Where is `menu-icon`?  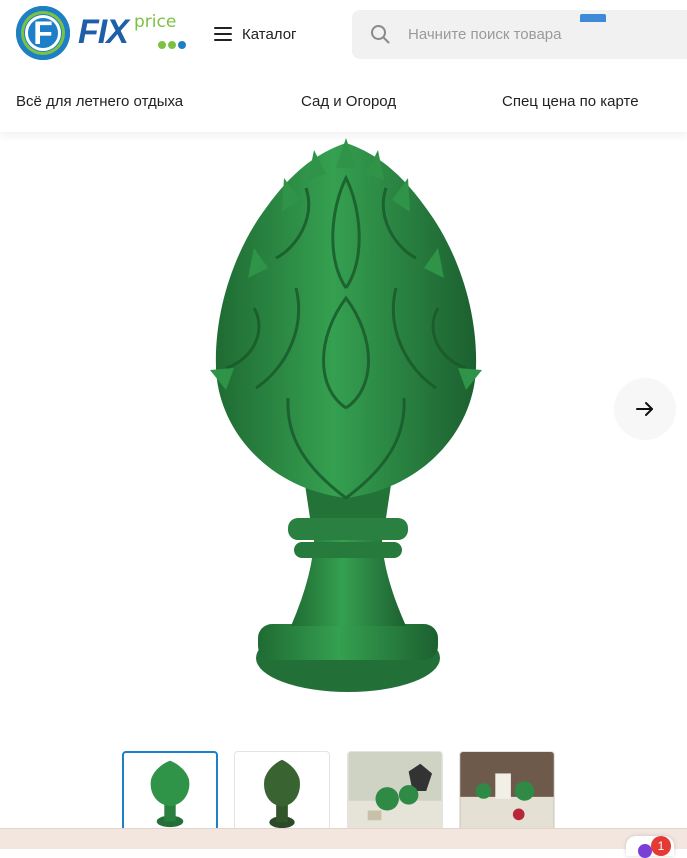
menu-icon is located at coordinates (223, 34).